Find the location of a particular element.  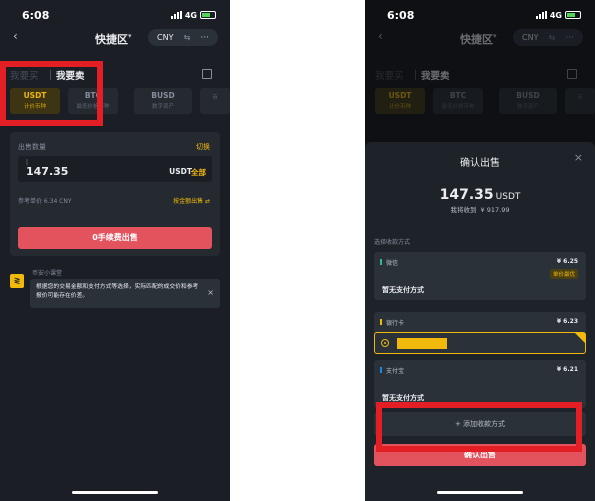

payment-method-alipay: 支付宝 ¥ 6.21 暂无支付方式 is located at coordinates (480, 384).